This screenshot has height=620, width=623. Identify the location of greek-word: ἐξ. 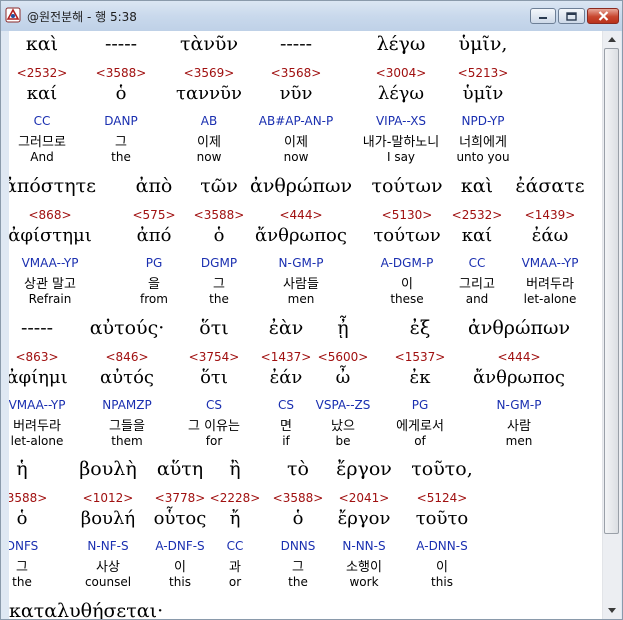
(420, 328).